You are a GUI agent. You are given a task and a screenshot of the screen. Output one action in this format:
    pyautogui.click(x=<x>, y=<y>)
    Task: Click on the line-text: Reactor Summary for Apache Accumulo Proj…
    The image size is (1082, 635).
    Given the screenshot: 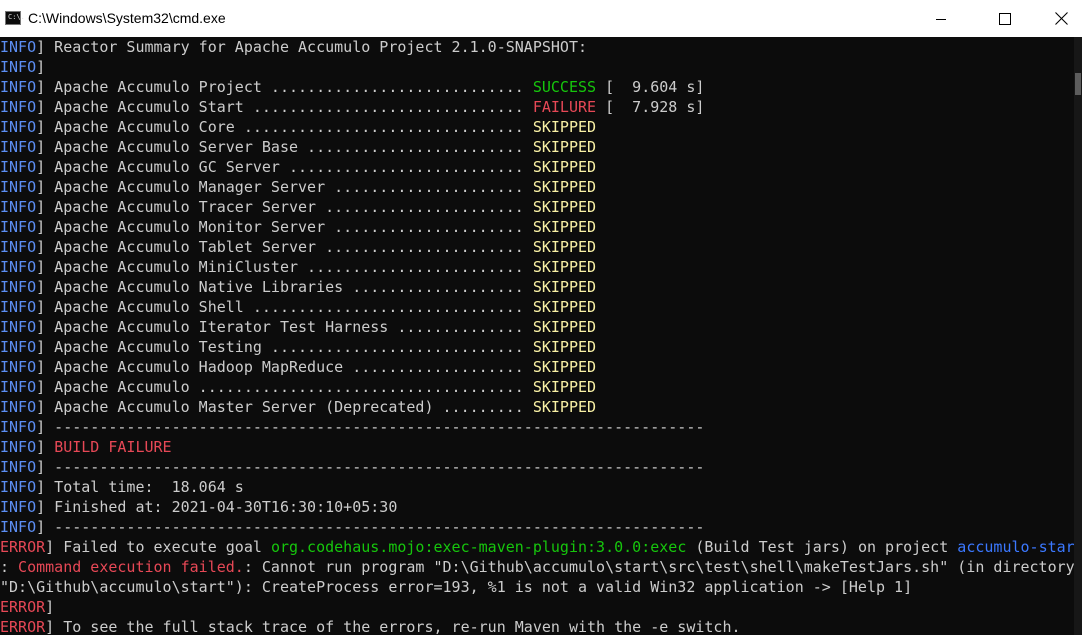 What is the action you would take?
    pyautogui.click(x=316, y=47)
    